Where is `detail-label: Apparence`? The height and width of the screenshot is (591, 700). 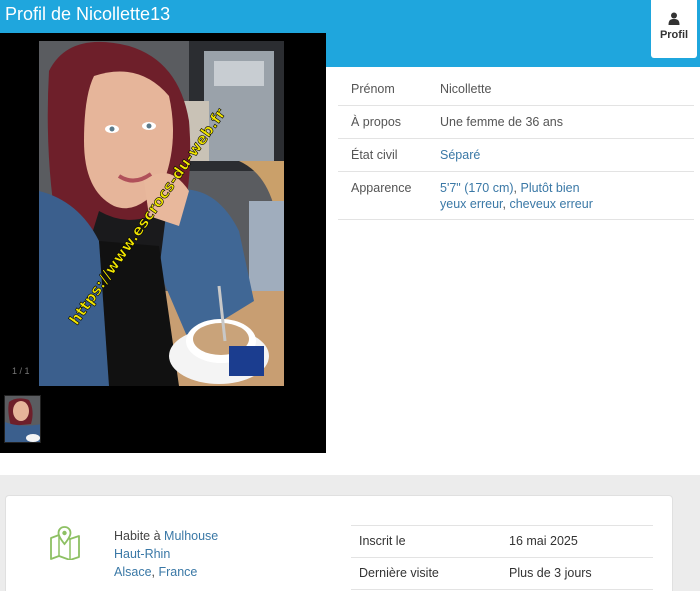 detail-label: Apparence is located at coordinates (381, 188).